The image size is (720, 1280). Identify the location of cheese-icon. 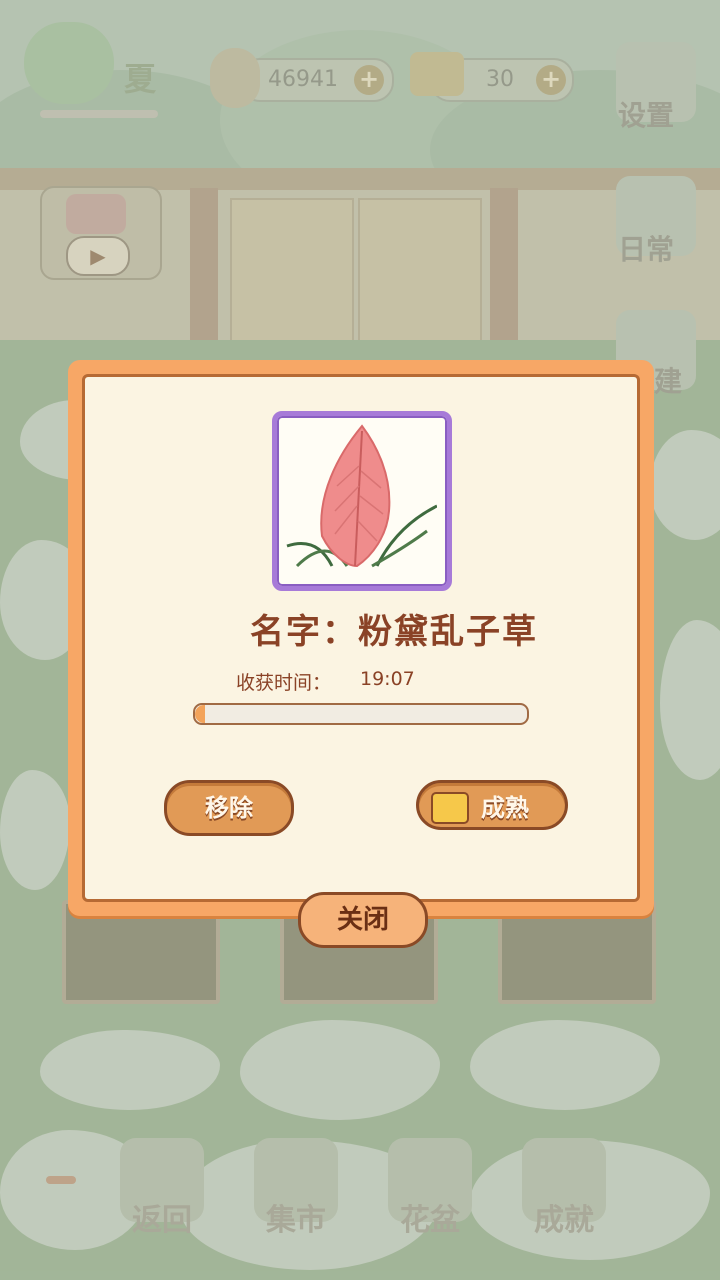
(450, 808).